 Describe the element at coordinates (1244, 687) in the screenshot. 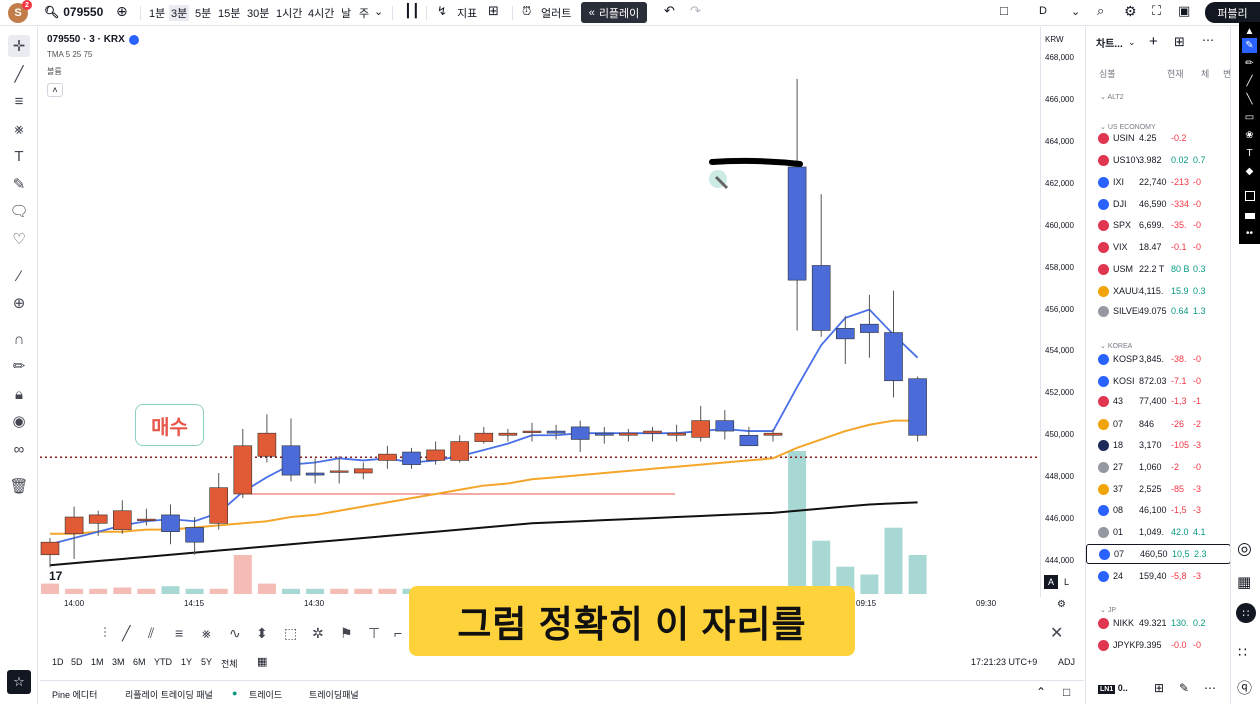

I see `help-icon: ⓠ` at that location.